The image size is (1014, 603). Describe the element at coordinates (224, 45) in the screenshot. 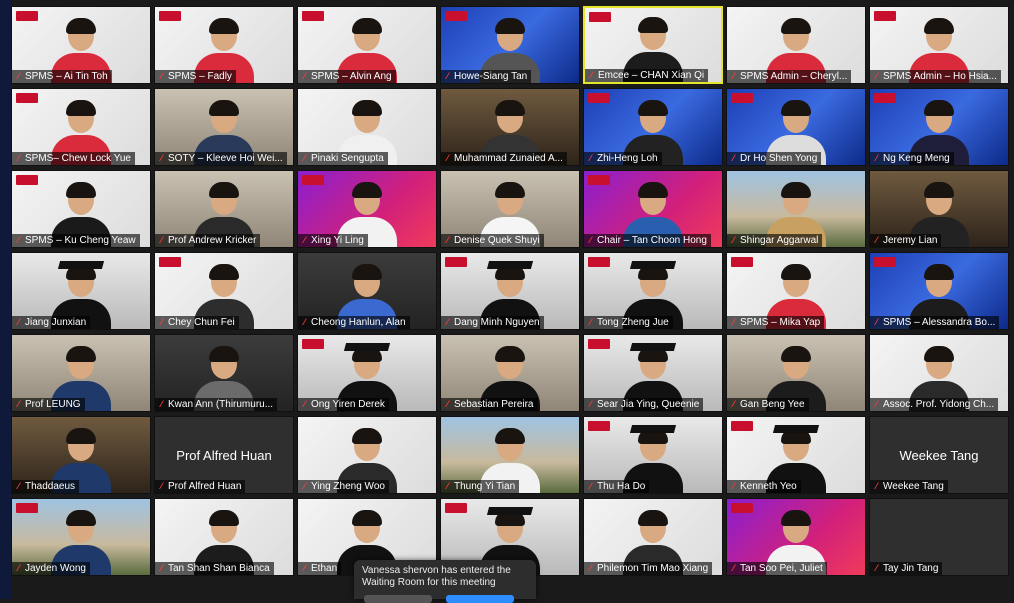

I see `participant-tile: ⁄ SPMS – Fadly` at that location.